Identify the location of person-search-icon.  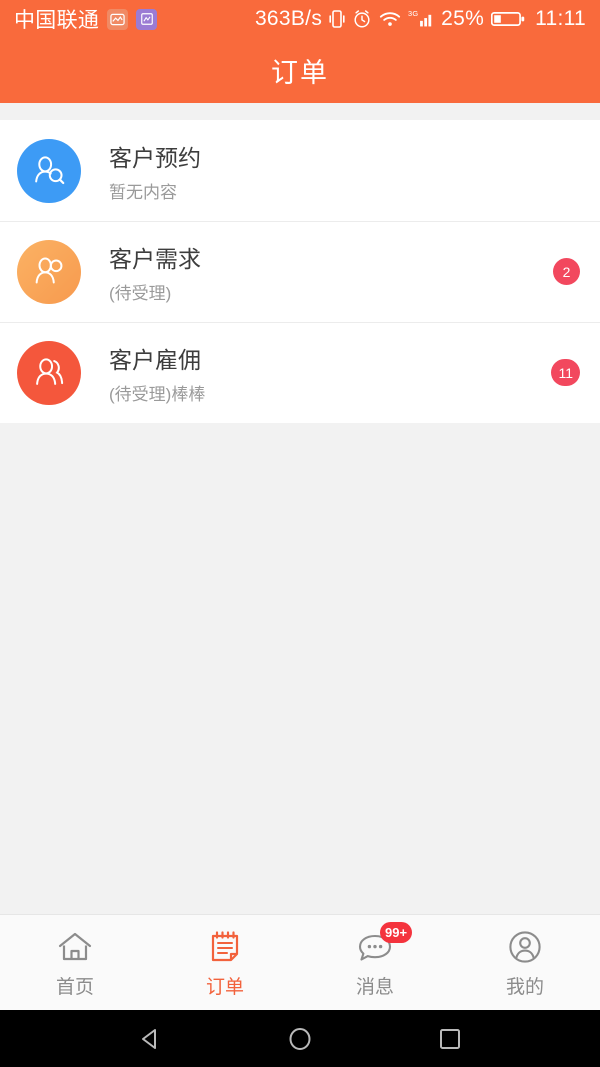
(50, 169).